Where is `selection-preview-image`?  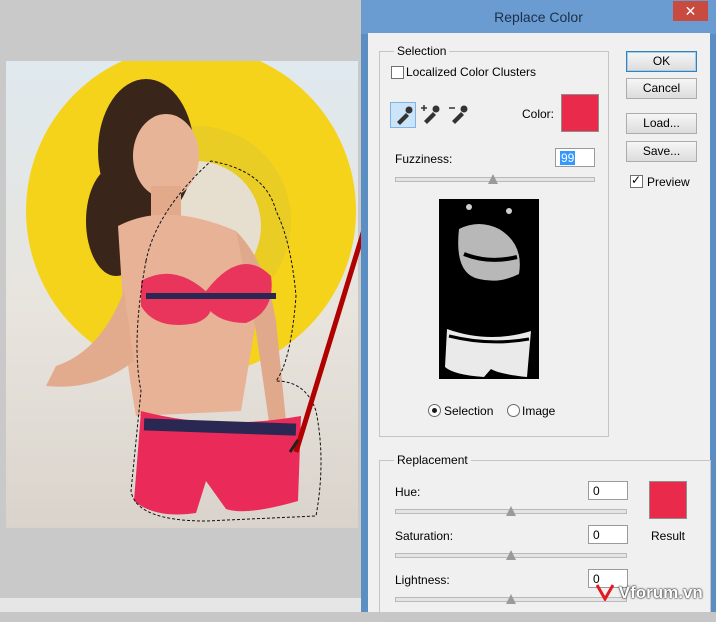
selection-preview-image is located at coordinates (489, 289).